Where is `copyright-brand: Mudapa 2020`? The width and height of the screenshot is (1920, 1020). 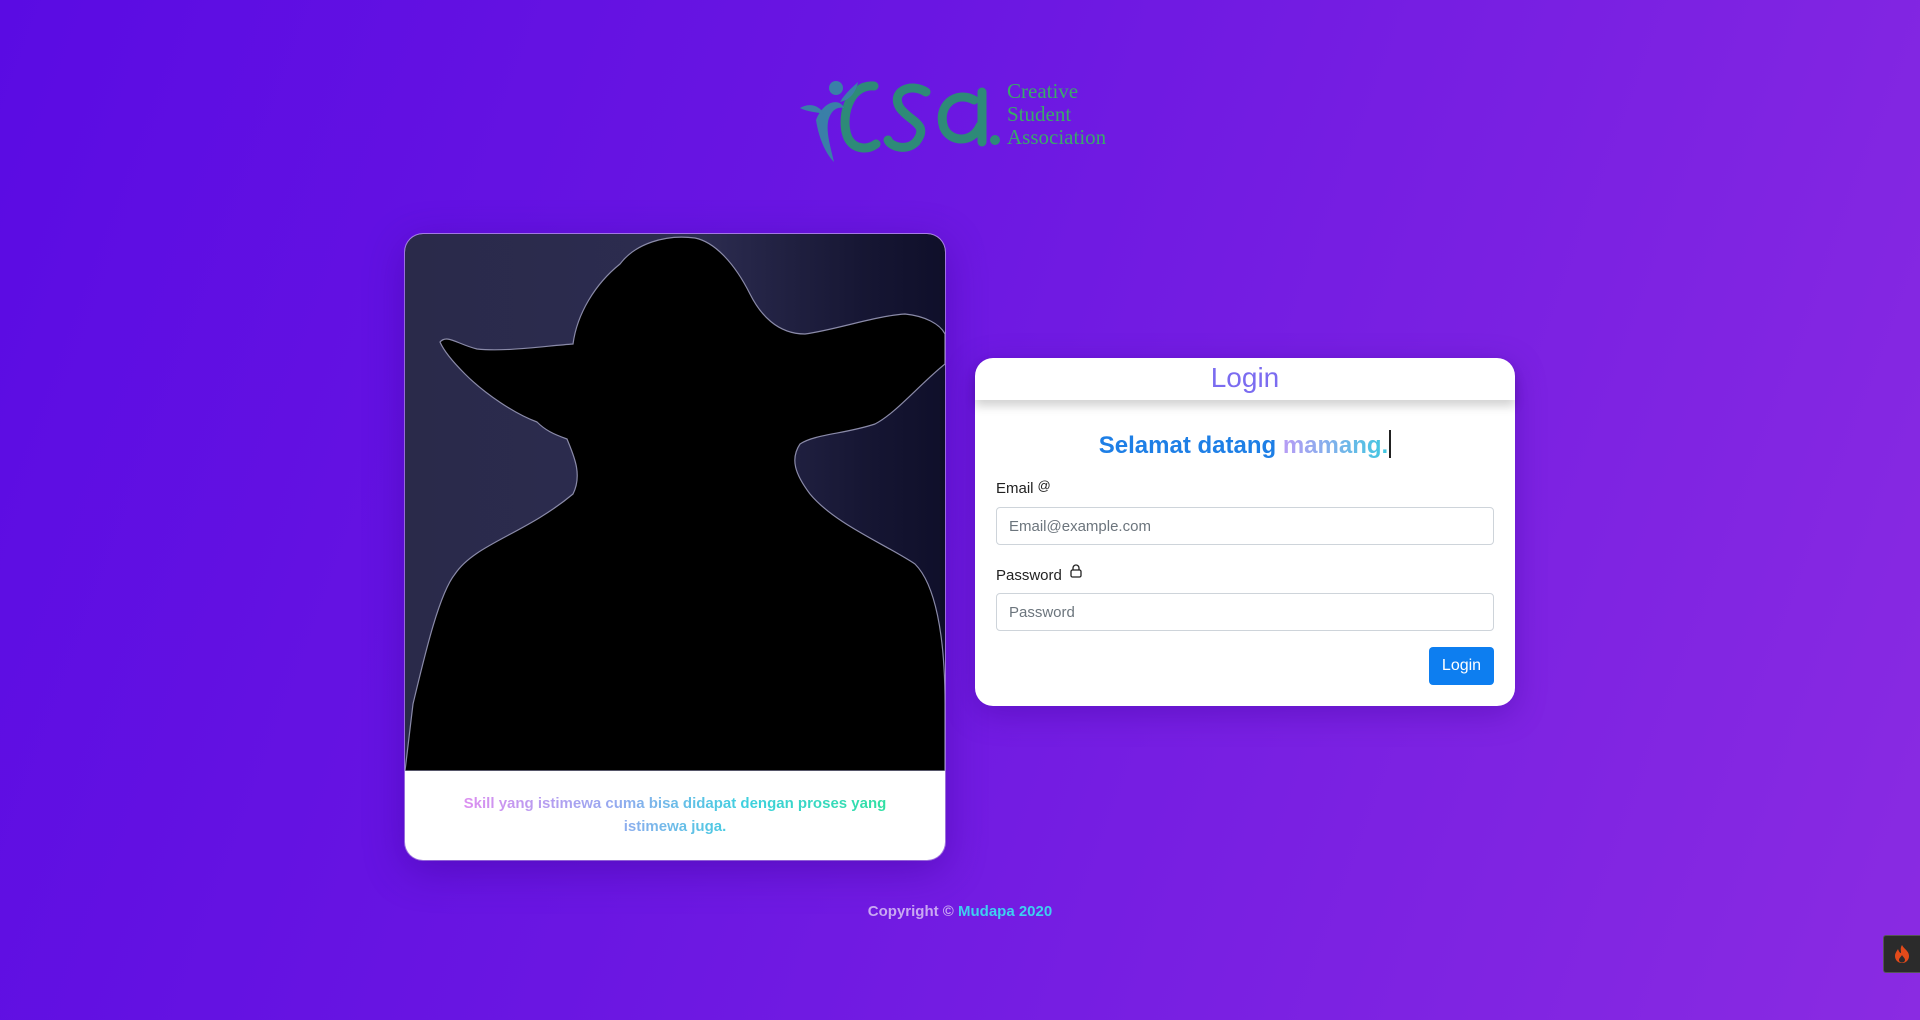
copyright-brand: Mudapa 2020 is located at coordinates (1005, 911).